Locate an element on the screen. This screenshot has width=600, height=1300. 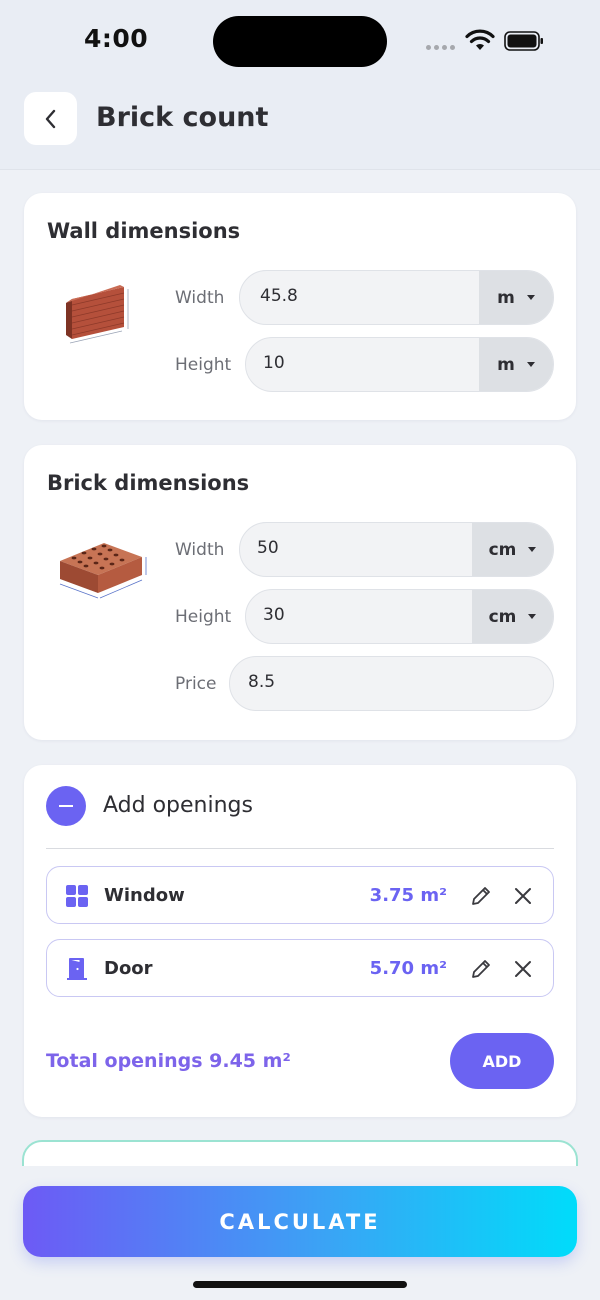
divider is located at coordinates (300, 848).